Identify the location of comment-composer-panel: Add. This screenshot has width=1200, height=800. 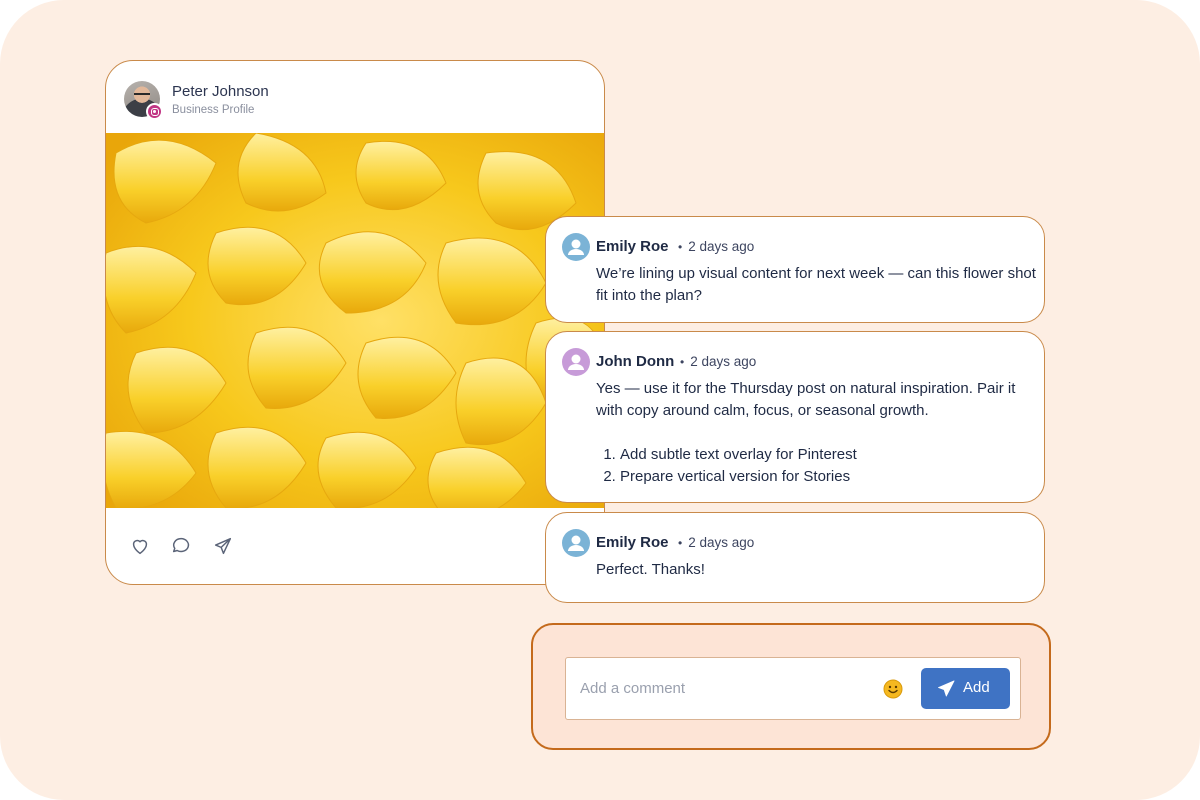
(791, 686).